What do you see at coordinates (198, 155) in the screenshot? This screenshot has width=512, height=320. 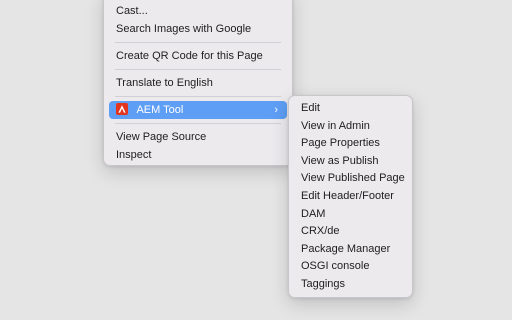 I see `menu-item-inspect: Inspect` at bounding box center [198, 155].